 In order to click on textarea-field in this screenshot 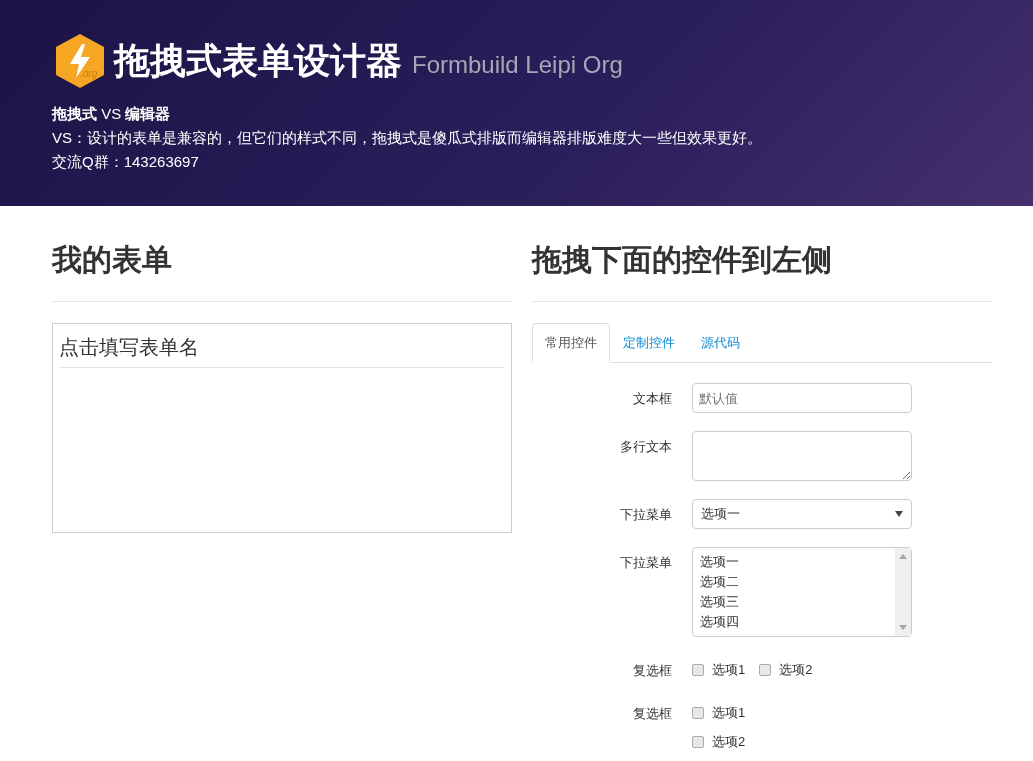, I will do `click(802, 456)`.